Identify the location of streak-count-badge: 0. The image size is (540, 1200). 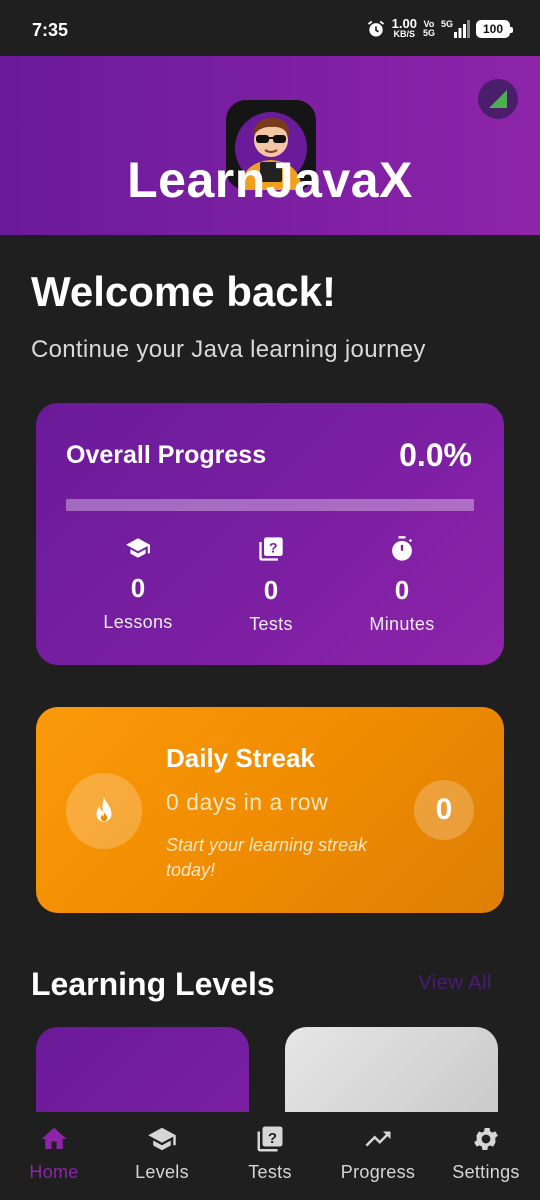
(444, 810).